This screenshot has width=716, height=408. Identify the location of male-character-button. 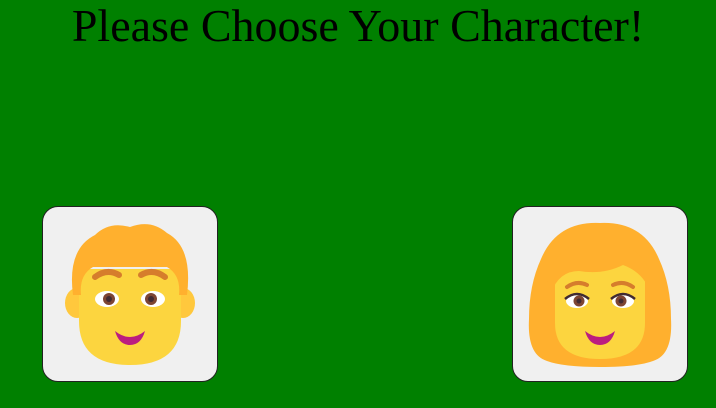
(130, 294).